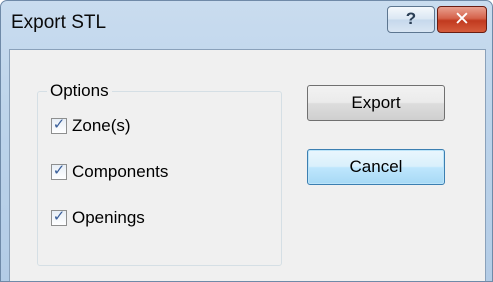 The height and width of the screenshot is (282, 493). I want to click on components-checkbox: ✓, so click(59, 171).